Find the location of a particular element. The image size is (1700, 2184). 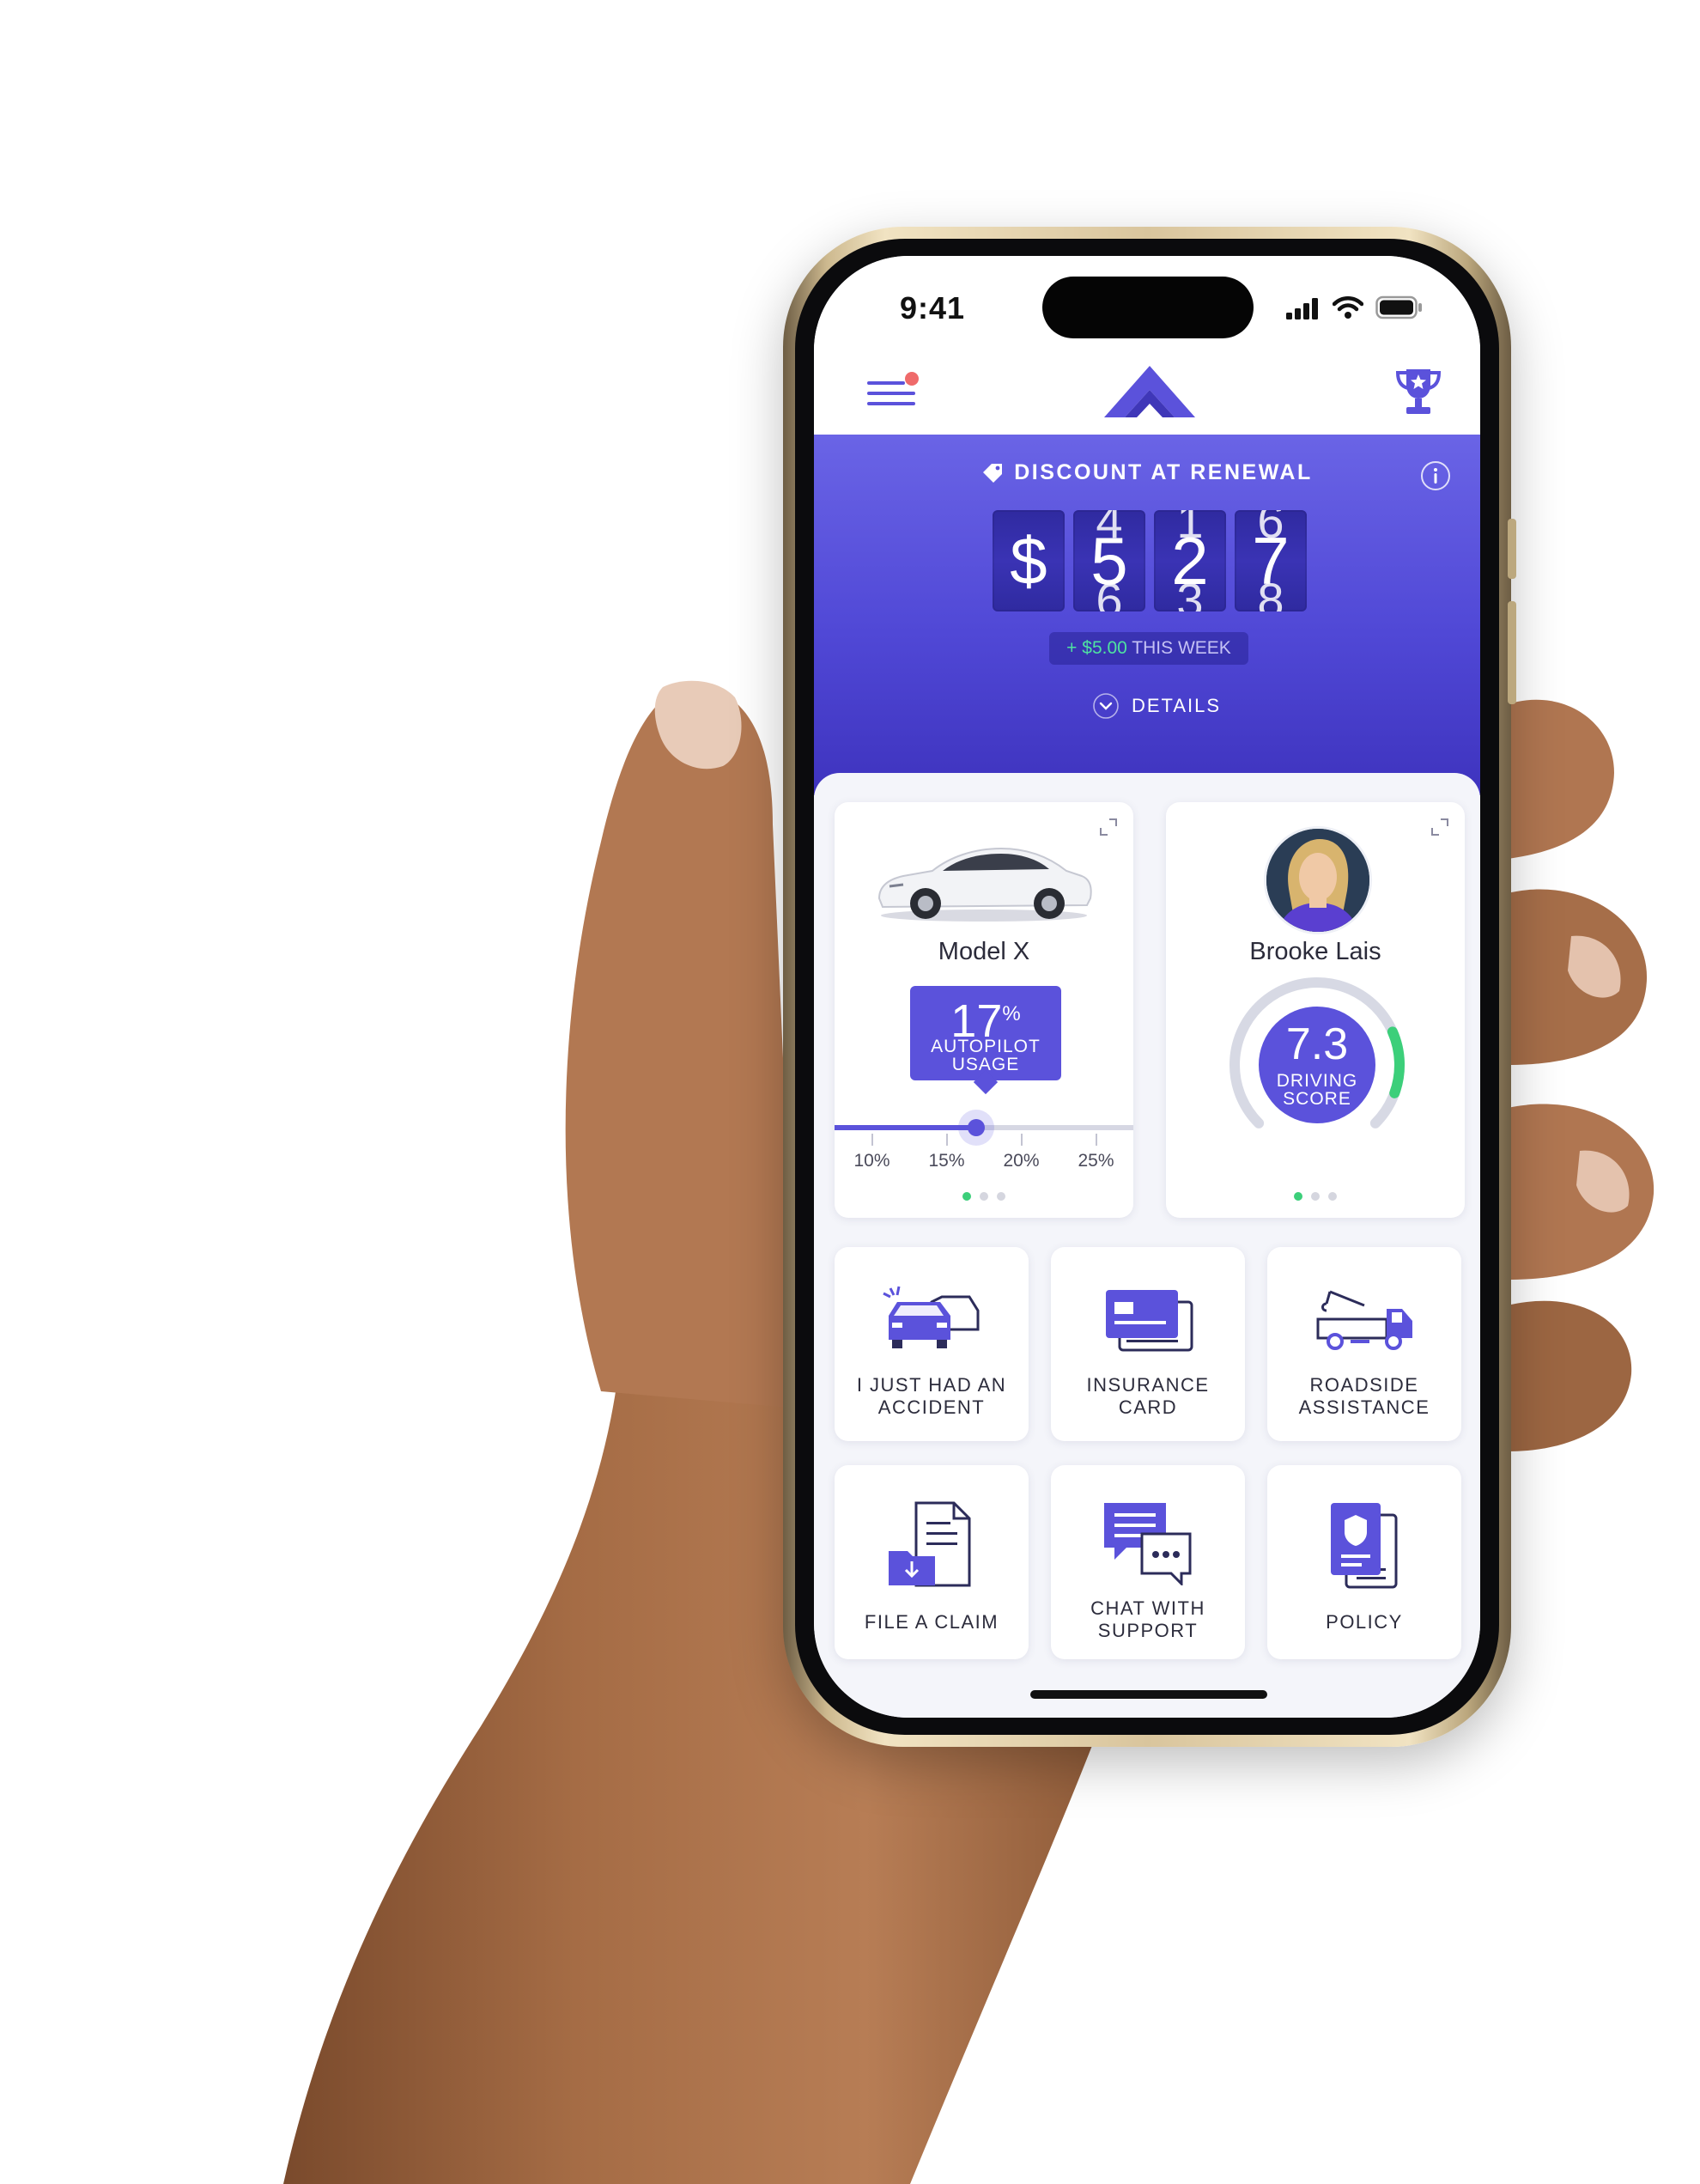

app-header is located at coordinates (1147, 392).